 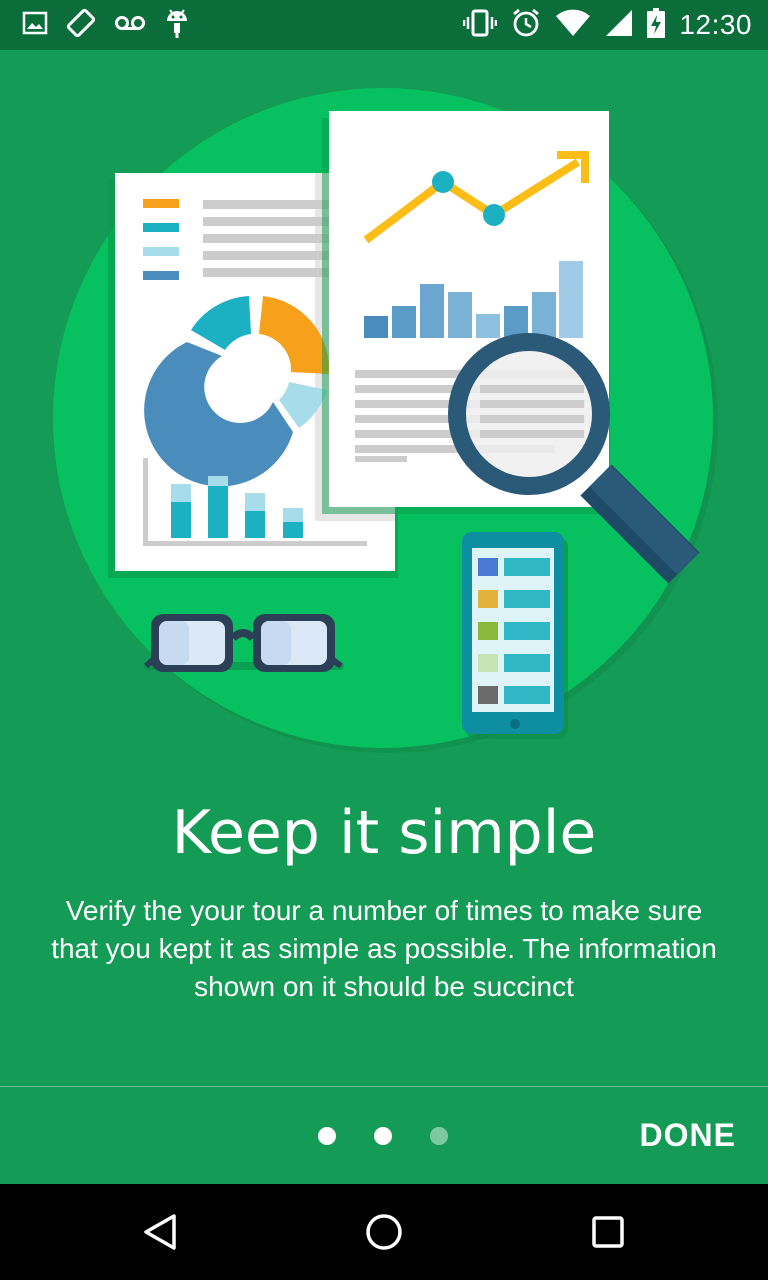 What do you see at coordinates (688, 1135) in the screenshot?
I see `done-button: DONE` at bounding box center [688, 1135].